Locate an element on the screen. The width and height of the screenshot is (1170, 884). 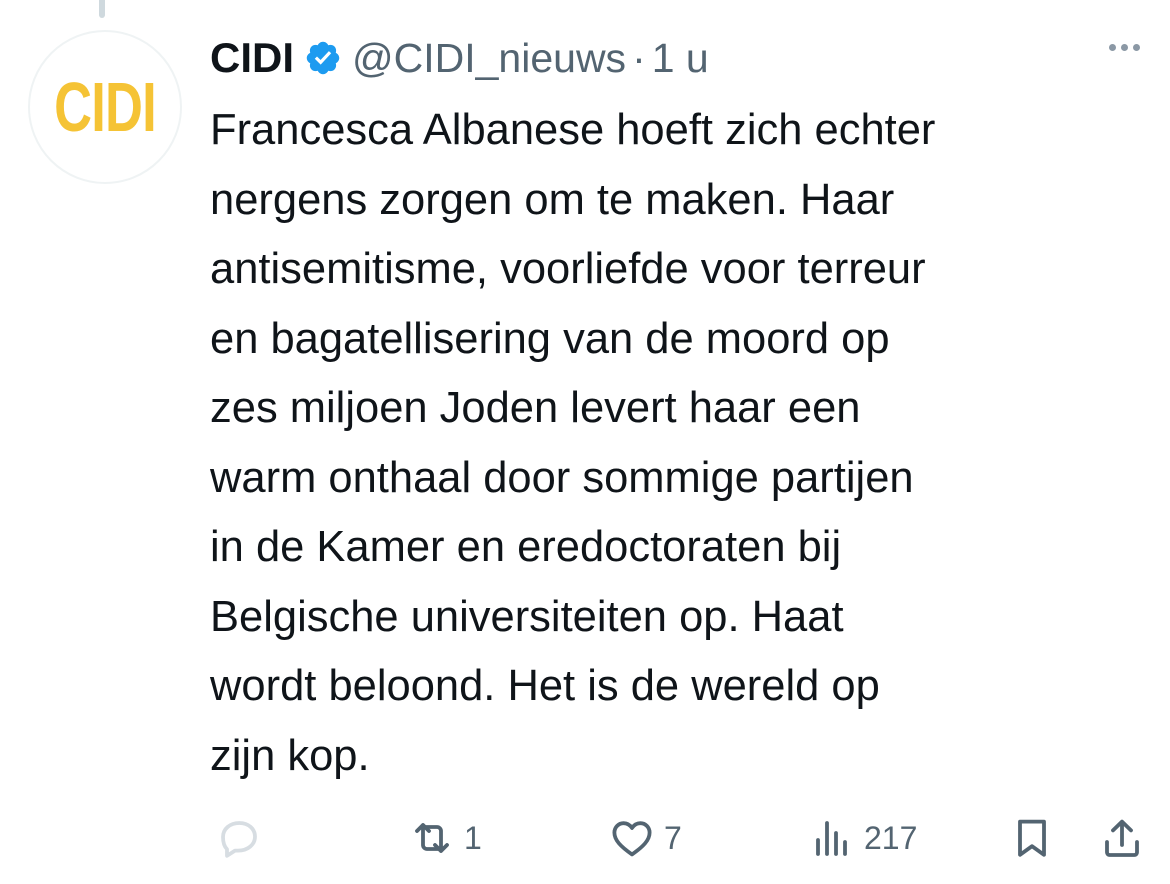
views-button: 217 is located at coordinates (862, 838).